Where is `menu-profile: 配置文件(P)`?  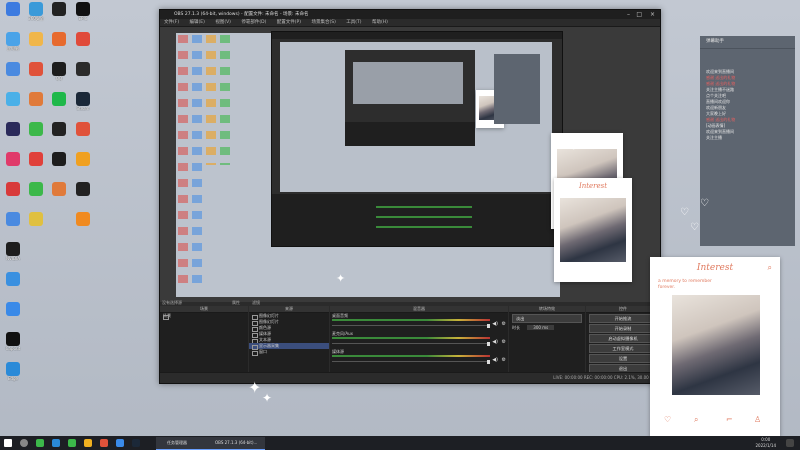
menu-profile: 配置文件(P) is located at coordinates (289, 22).